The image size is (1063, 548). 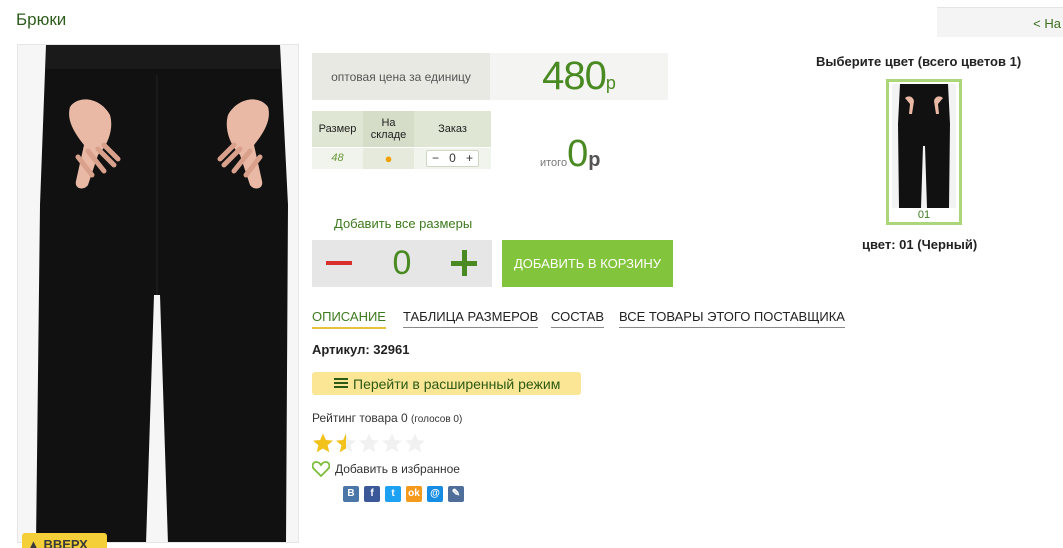 What do you see at coordinates (471, 318) in the screenshot?
I see `tab-size-chart: ТАБЛИЦА РАЗМЕРОВ` at bounding box center [471, 318].